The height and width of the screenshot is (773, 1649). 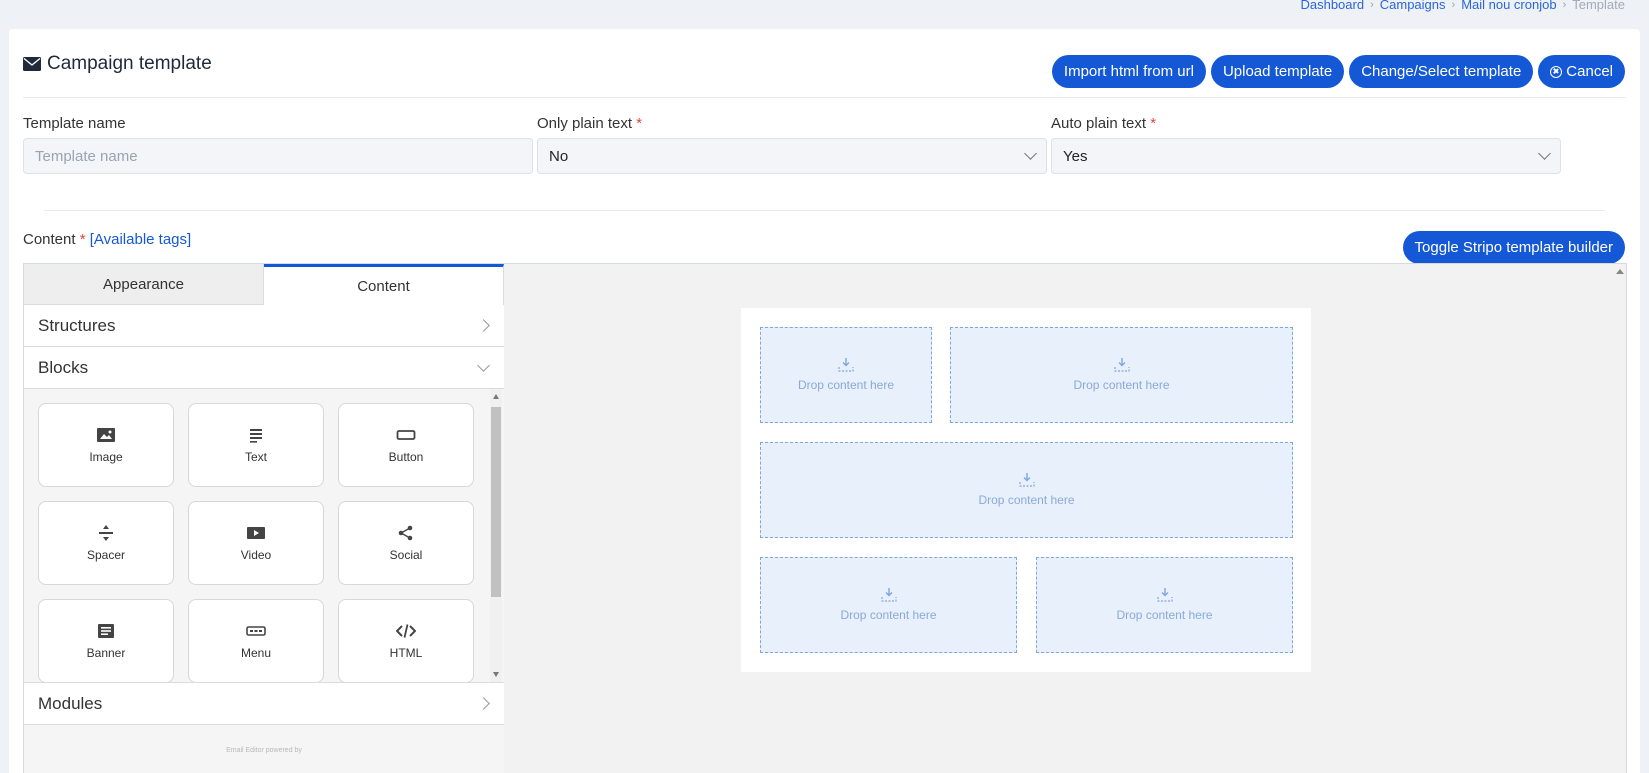 What do you see at coordinates (264, 326) in the screenshot?
I see `structures-section: Structures` at bounding box center [264, 326].